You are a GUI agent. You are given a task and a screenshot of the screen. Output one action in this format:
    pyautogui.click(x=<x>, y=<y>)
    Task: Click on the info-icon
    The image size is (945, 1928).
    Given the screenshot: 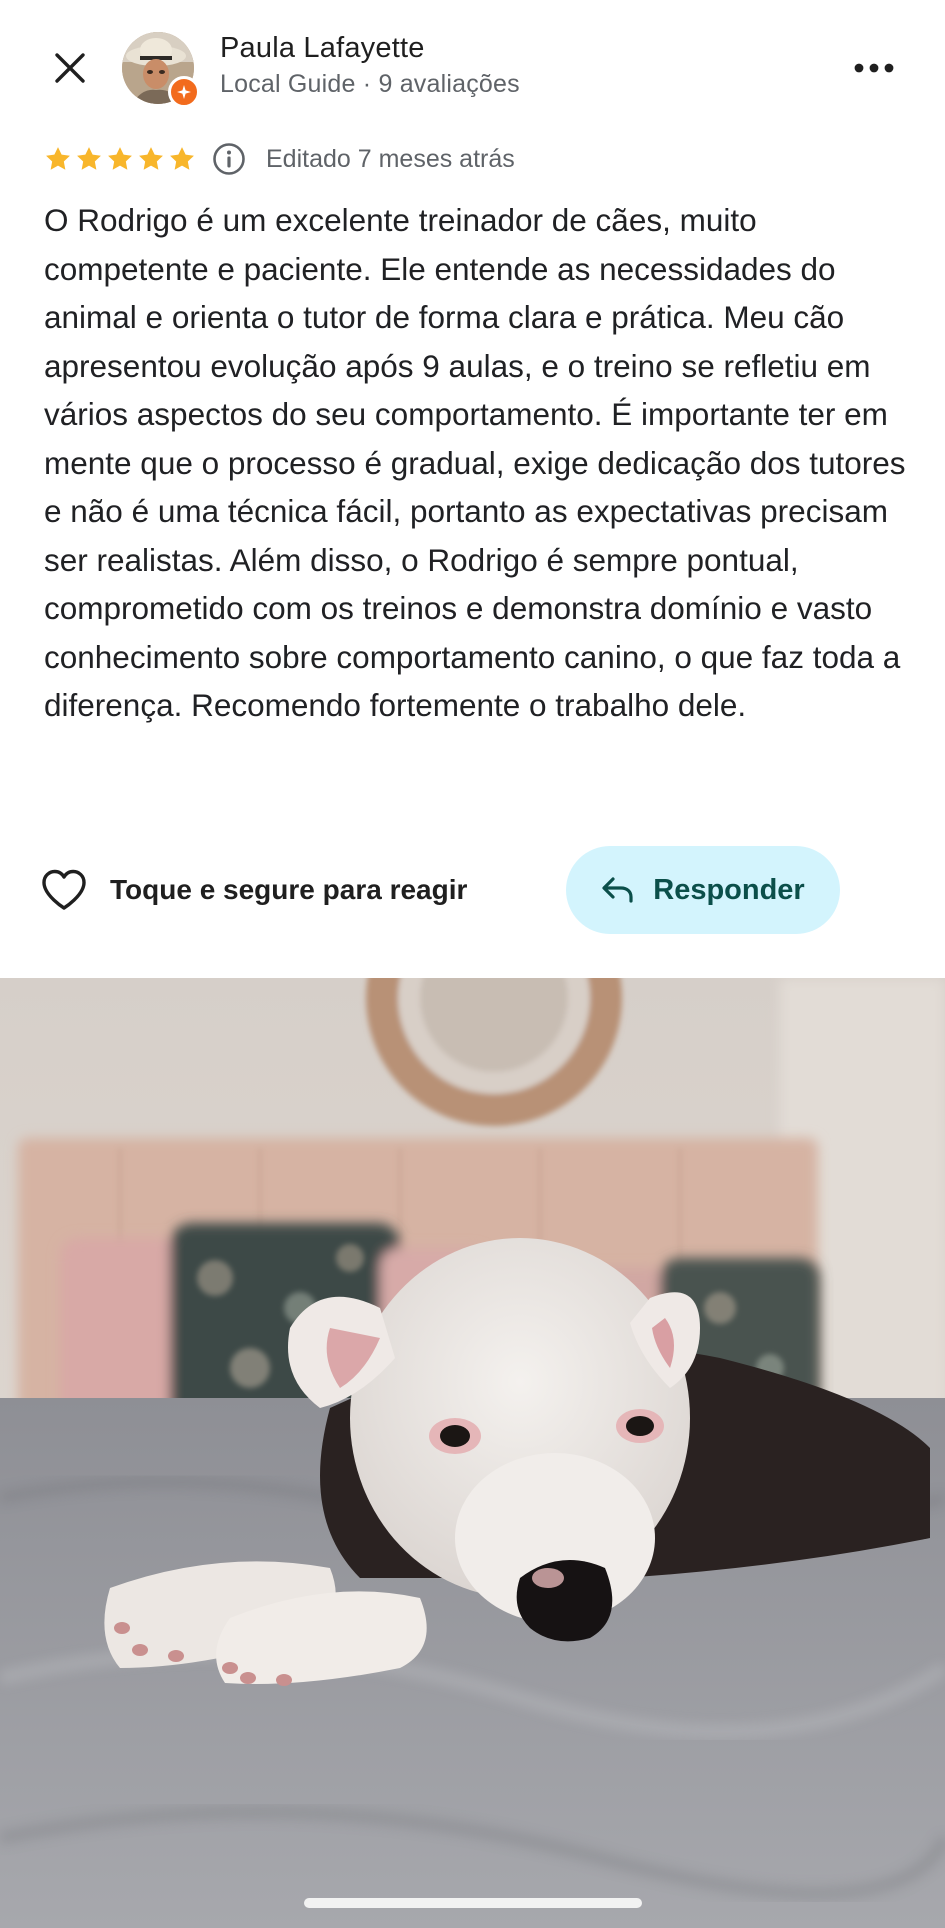 What is the action you would take?
    pyautogui.click(x=229, y=159)
    